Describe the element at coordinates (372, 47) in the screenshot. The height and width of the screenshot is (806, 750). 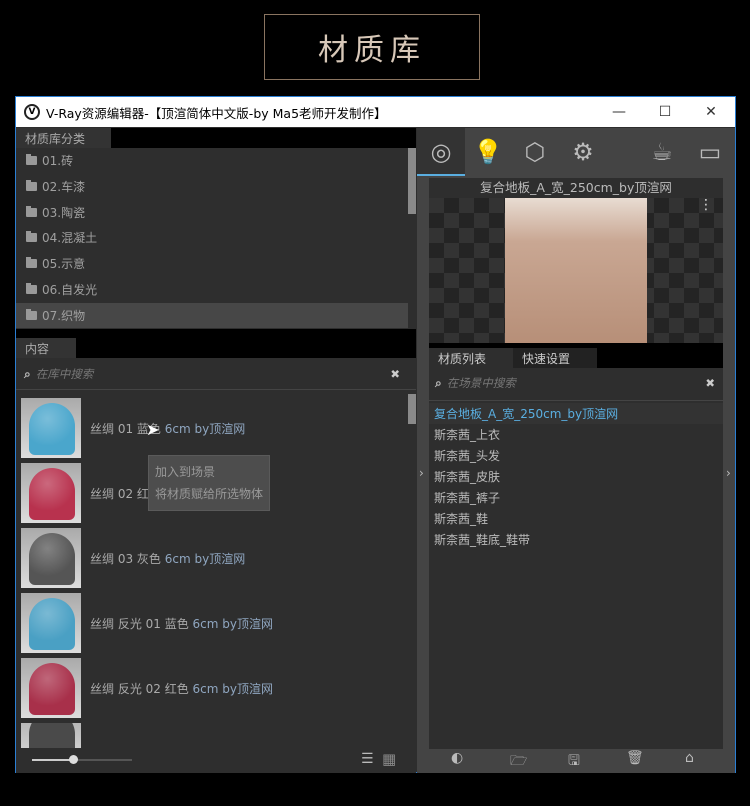
I see `banner-title: 材质库` at that location.